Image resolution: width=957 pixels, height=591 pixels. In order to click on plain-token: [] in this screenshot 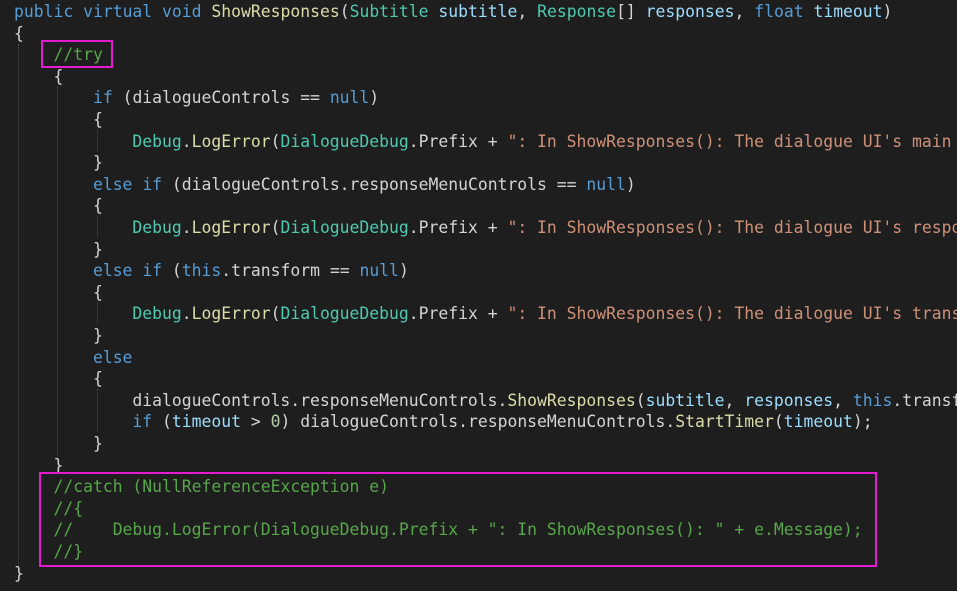, I will do `click(631, 11)`.